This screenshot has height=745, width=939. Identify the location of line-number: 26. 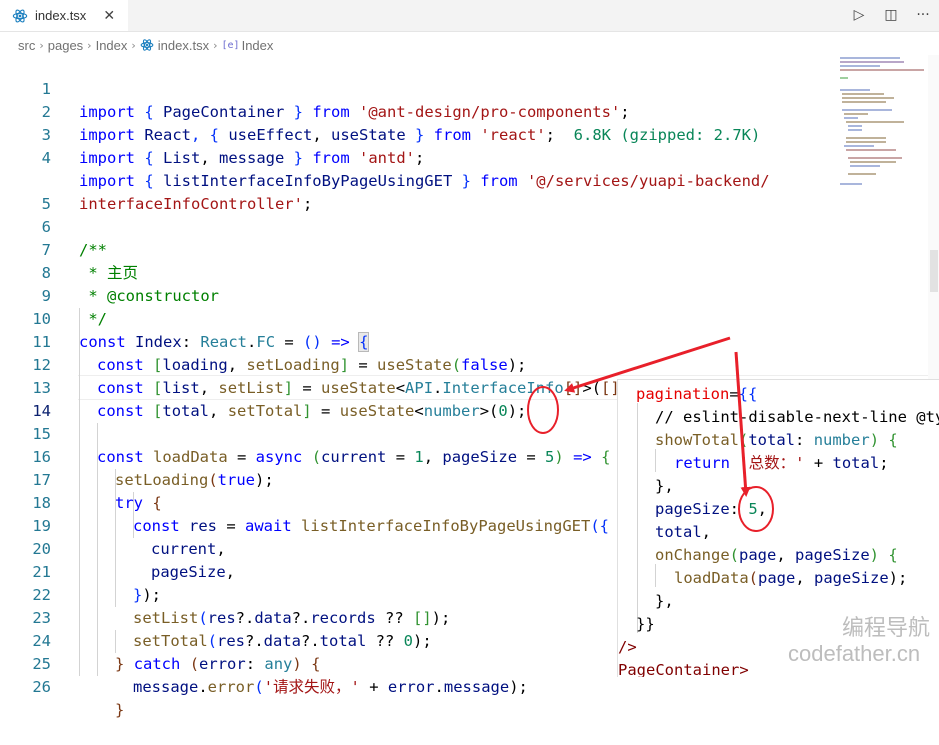
(41, 687).